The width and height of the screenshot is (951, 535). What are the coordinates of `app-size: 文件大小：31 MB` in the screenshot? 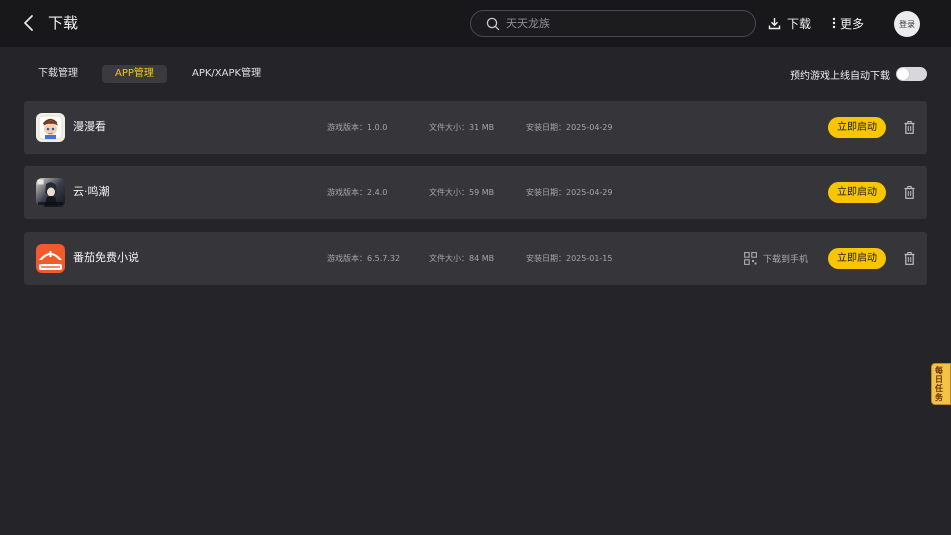 It's located at (462, 127).